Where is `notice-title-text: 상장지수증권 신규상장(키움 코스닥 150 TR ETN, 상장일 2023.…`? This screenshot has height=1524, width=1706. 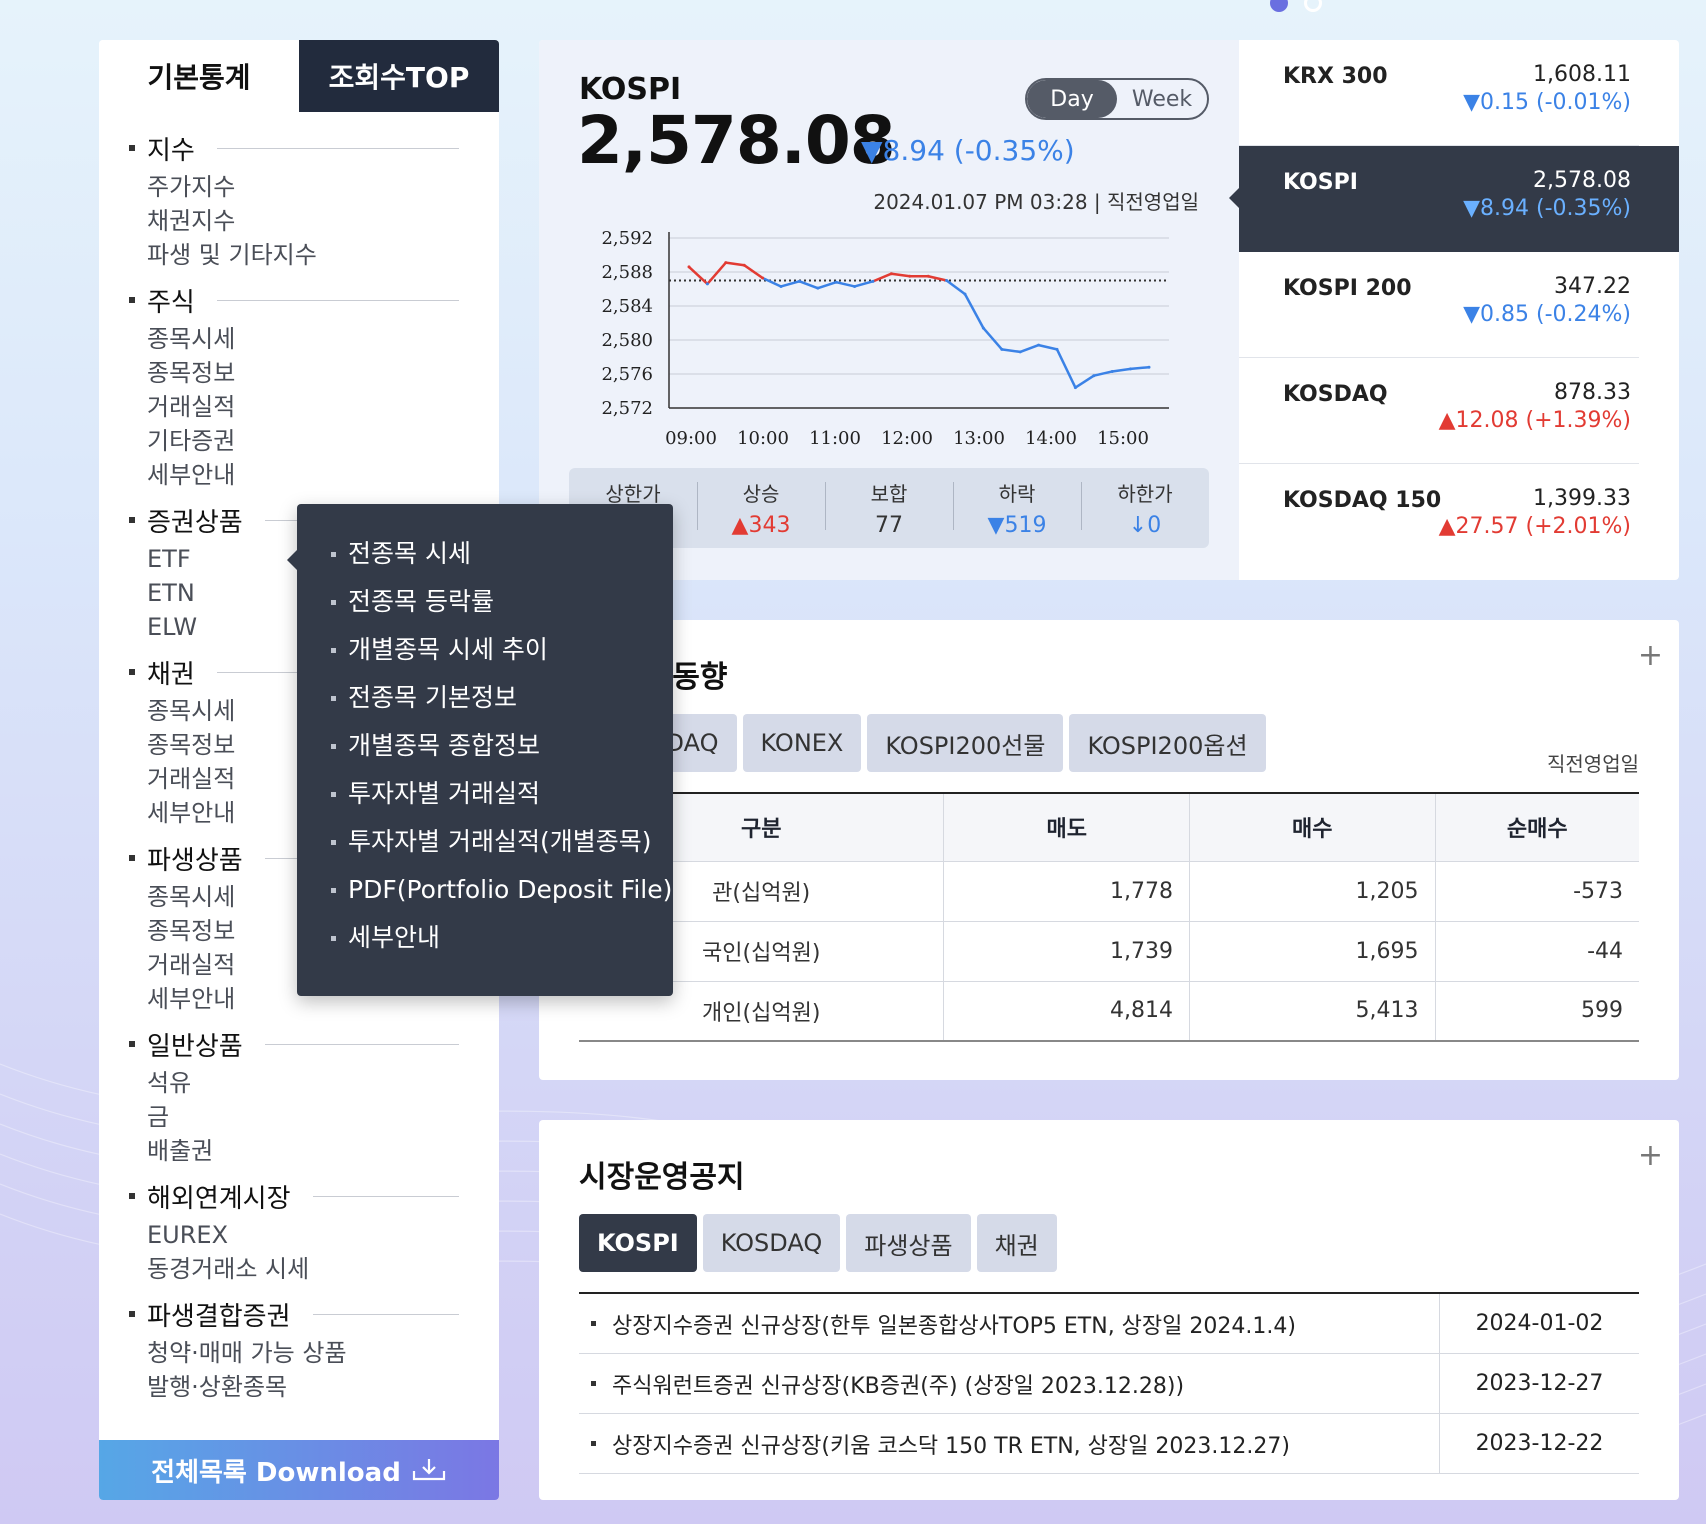
notice-title-text: 상장지수증권 신규상장(키움 코스닥 150 TR ETN, 상장일 2023.… is located at coordinates (1009, 1444).